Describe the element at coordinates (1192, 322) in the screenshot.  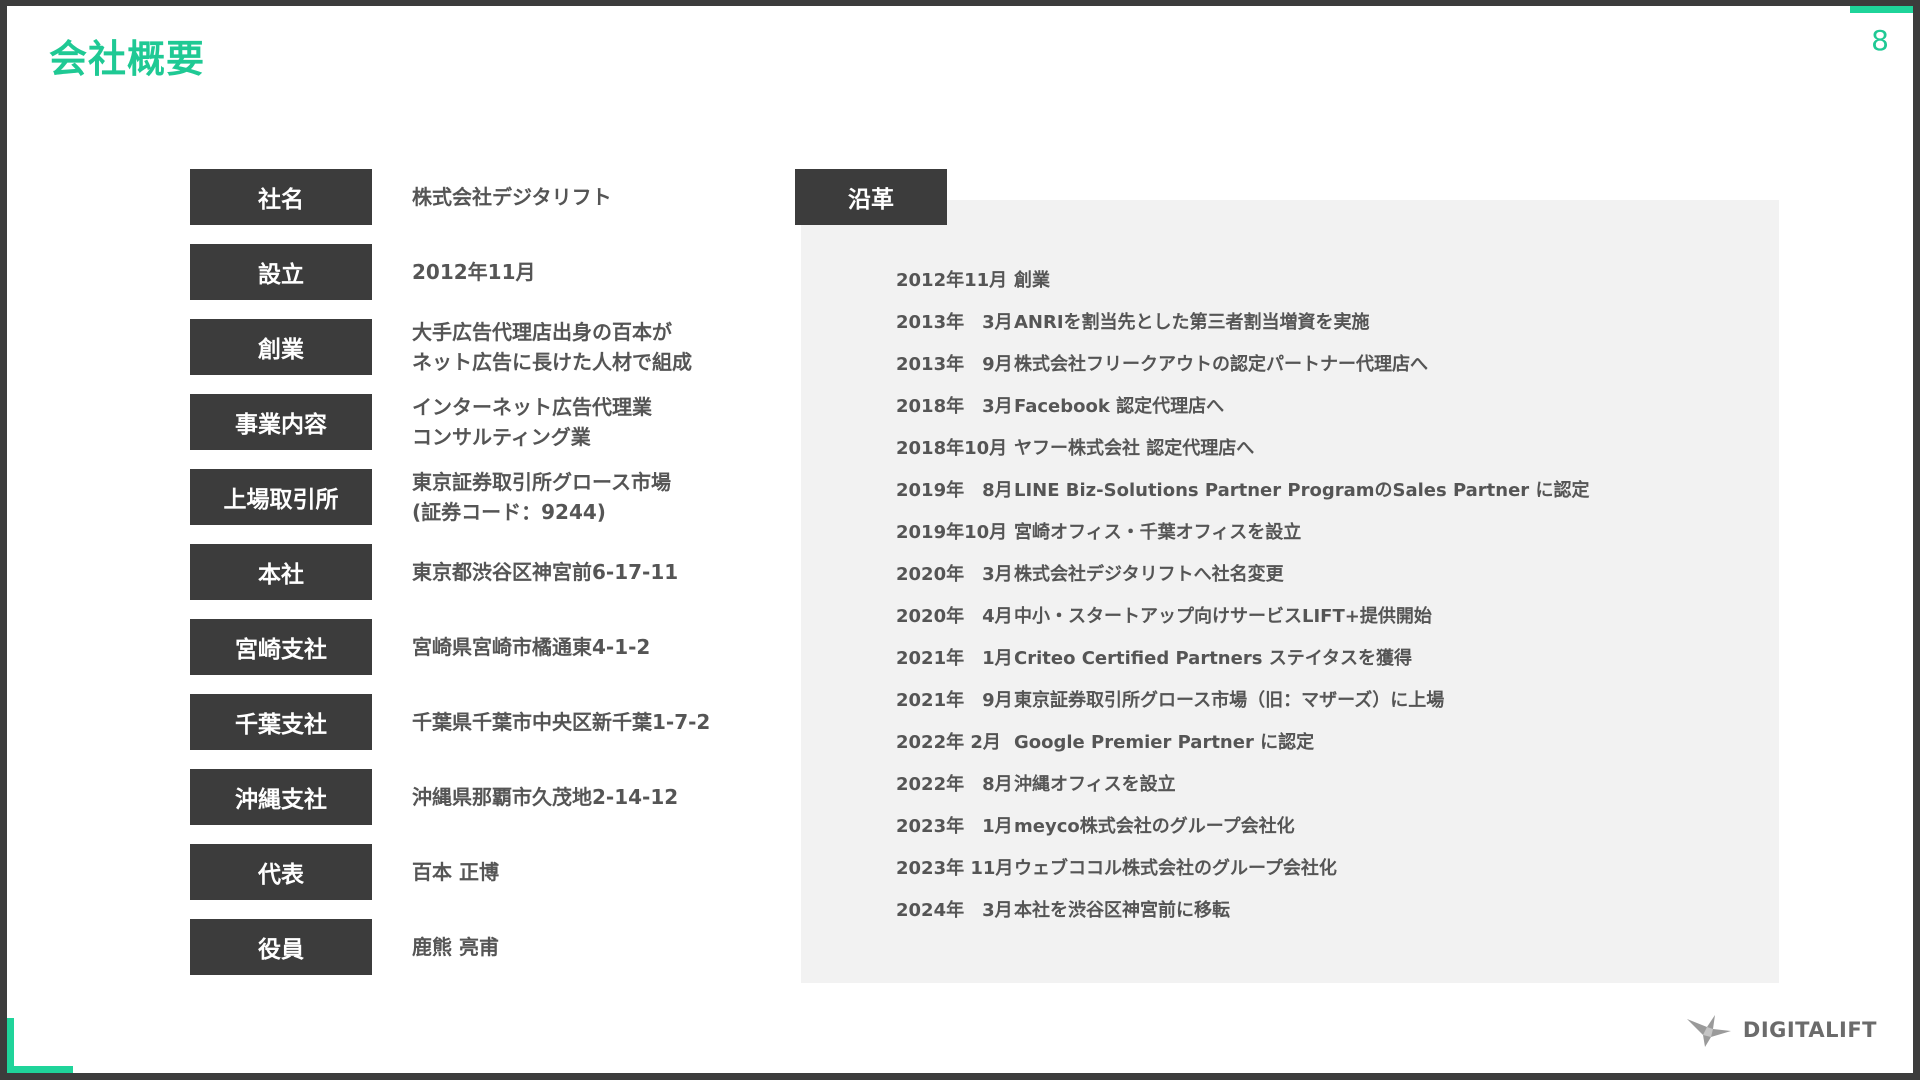
I see `history-event: ANRIを割当先とした第三者割当増資を実施` at that location.